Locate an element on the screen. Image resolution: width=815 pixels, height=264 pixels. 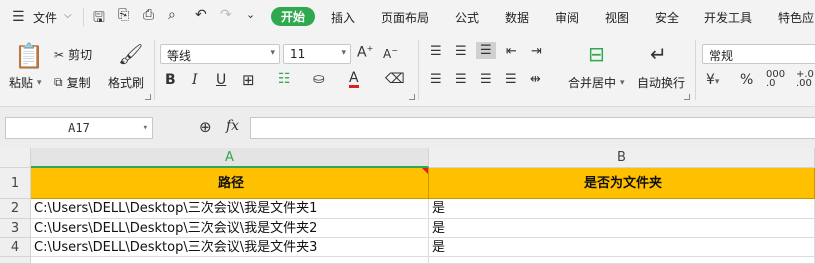
font-size-select: 11 ▾ is located at coordinates (317, 54).